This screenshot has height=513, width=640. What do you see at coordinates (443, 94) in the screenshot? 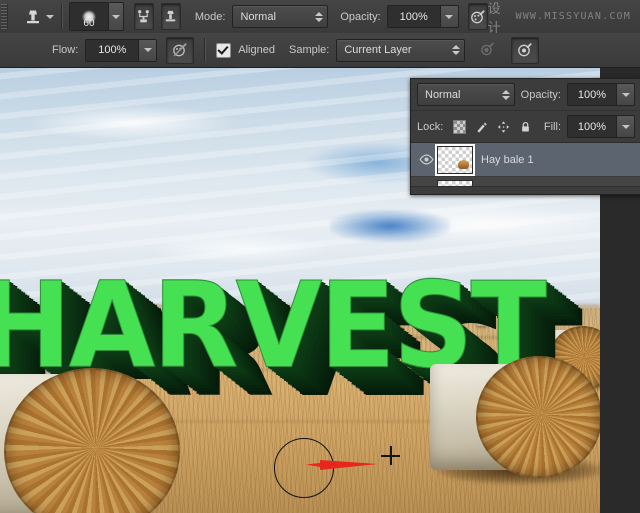
I see `layer-blend-mode-value: Normal` at bounding box center [443, 94].